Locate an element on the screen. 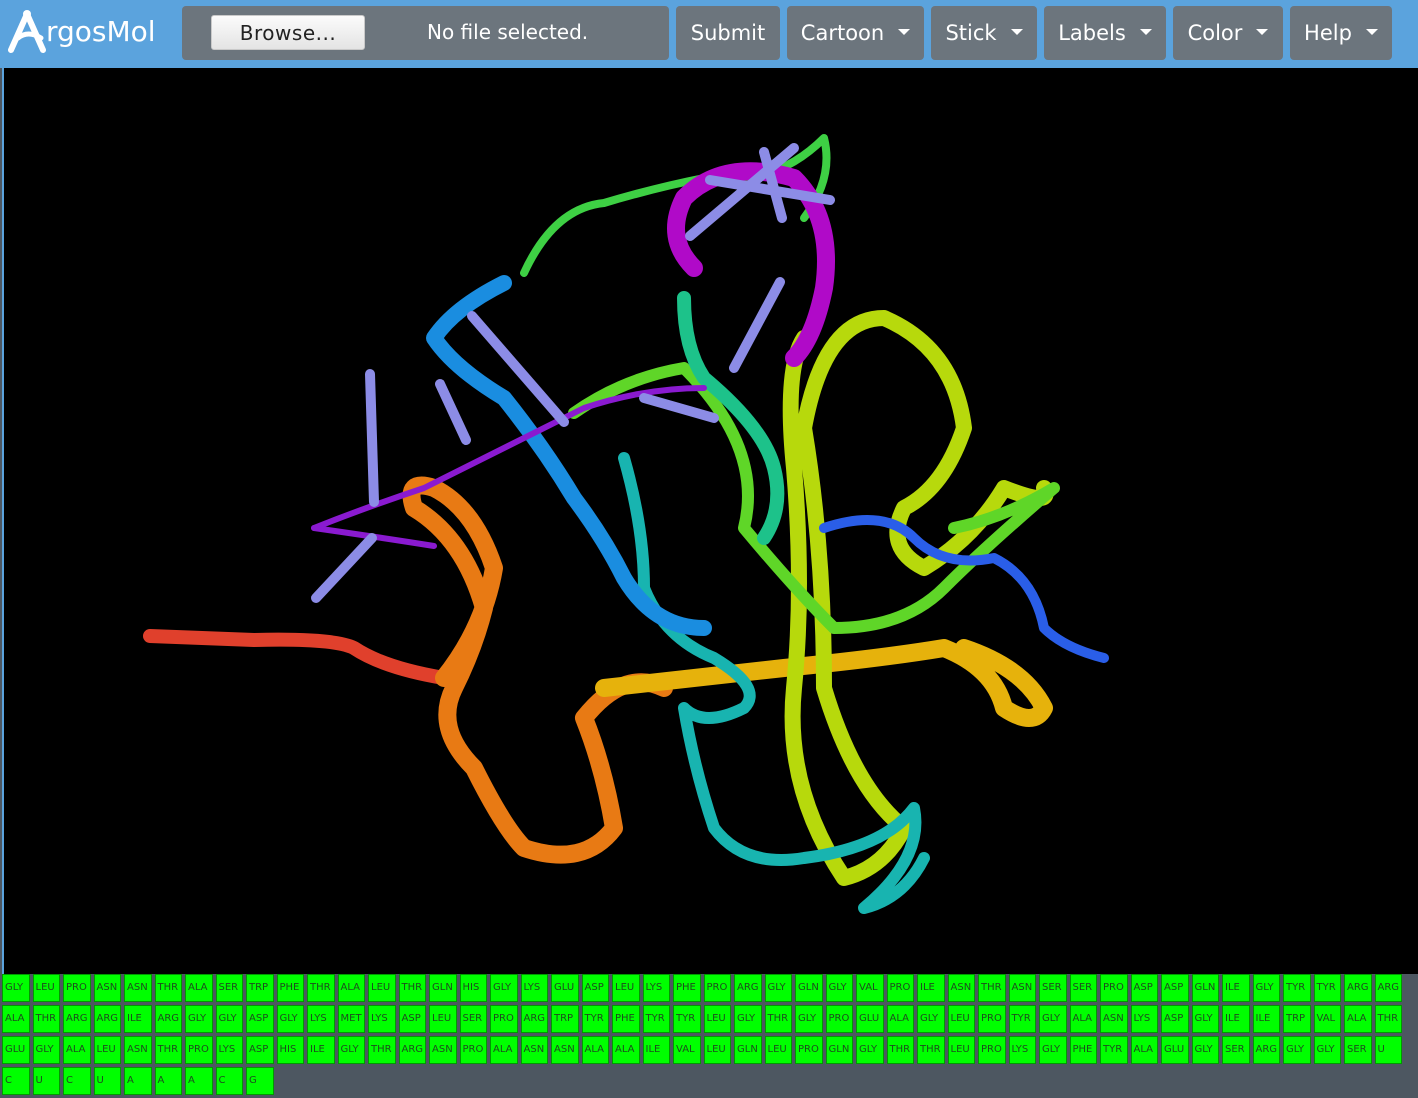  help-menu-button: Help is located at coordinates (1341, 33).